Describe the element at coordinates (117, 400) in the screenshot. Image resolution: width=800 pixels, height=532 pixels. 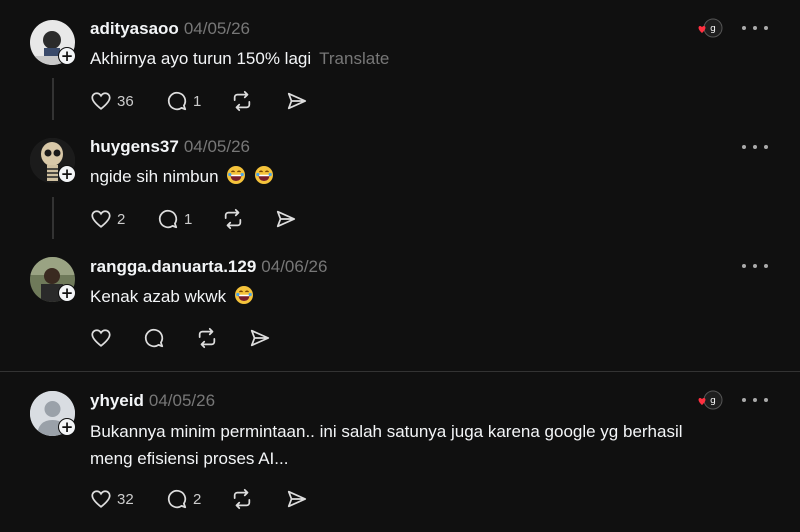
I see `username: yhyeid` at that location.